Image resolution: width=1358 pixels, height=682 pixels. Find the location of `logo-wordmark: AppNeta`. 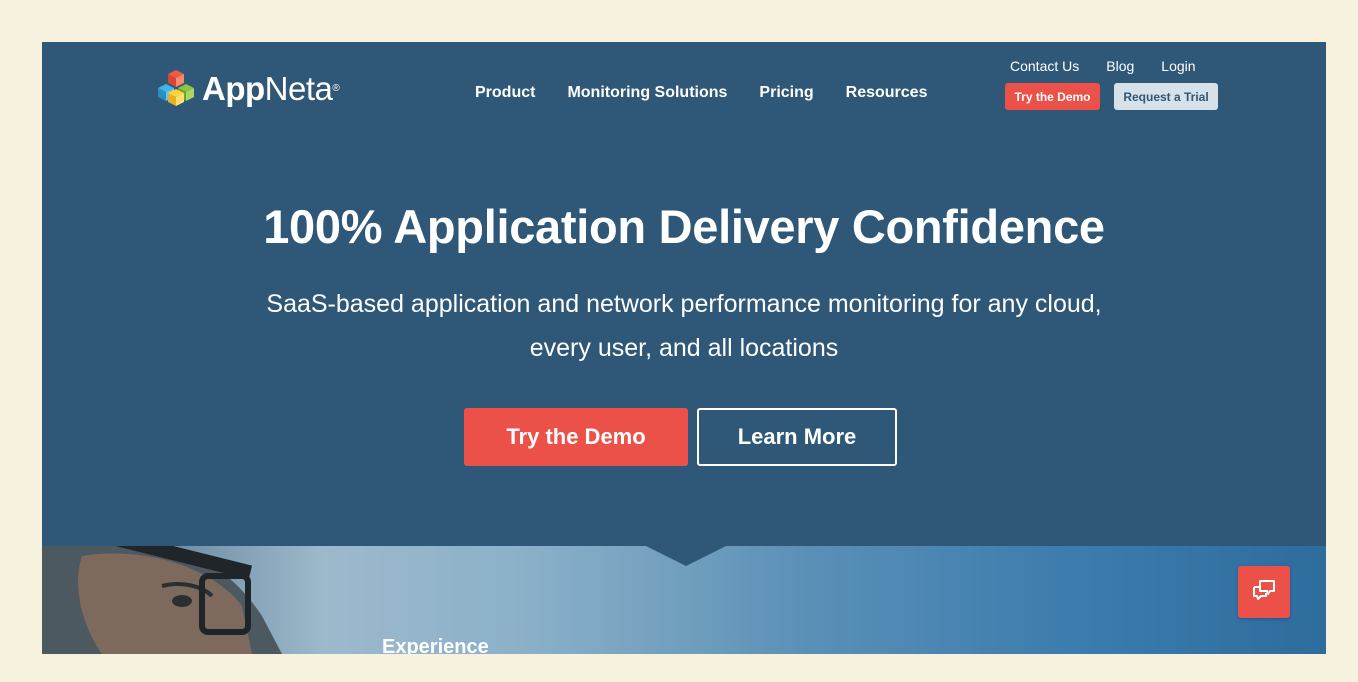

logo-wordmark: AppNeta is located at coordinates (267, 88).